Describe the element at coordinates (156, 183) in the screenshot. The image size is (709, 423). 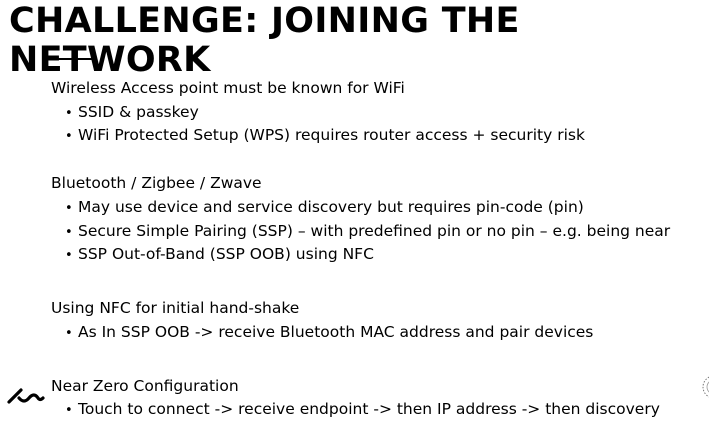
I see `section-heading-bluetooth: Bluetooth / Zigbee / Zwave` at that location.